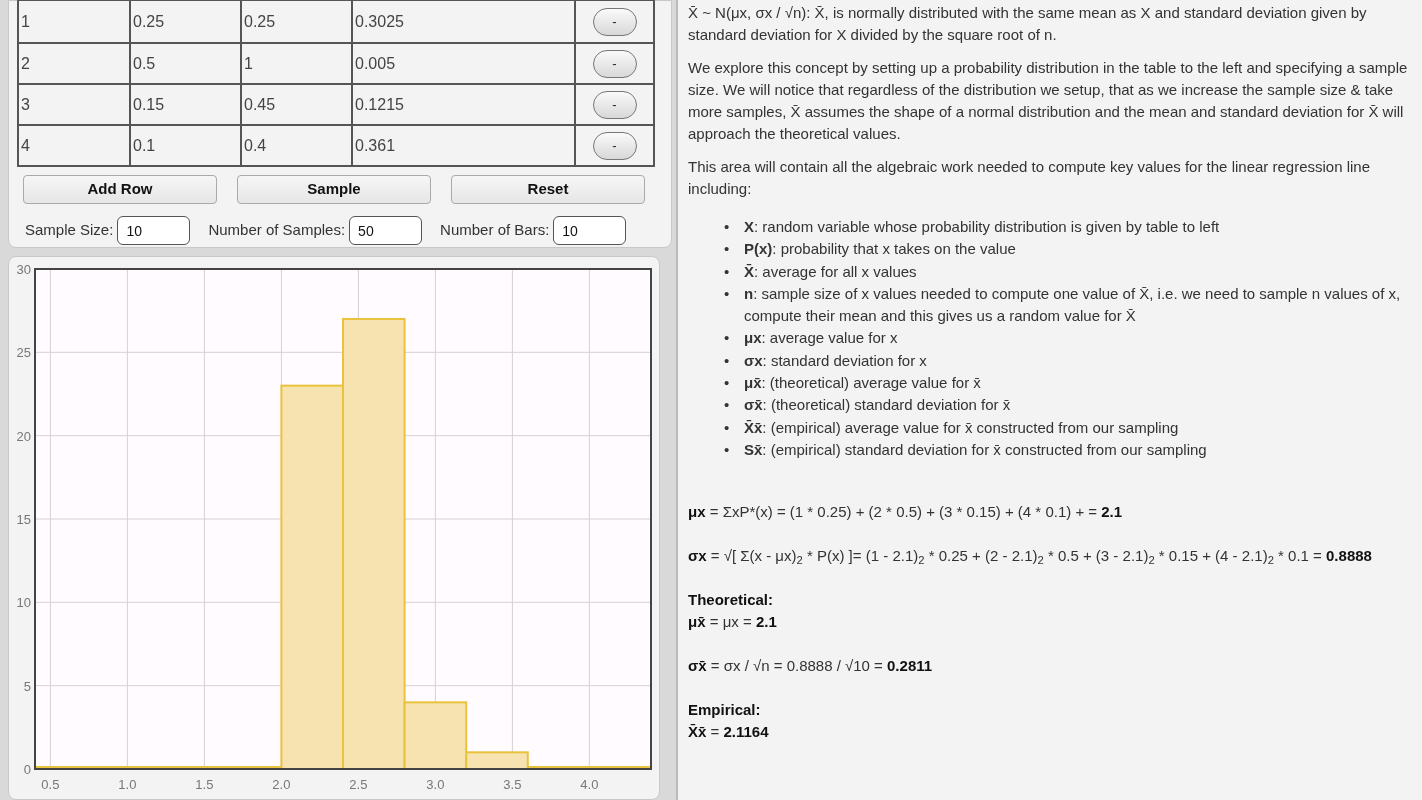 This screenshot has width=1422, height=800. What do you see at coordinates (297, 104) in the screenshot?
I see `table-cell: 0.45` at bounding box center [297, 104].